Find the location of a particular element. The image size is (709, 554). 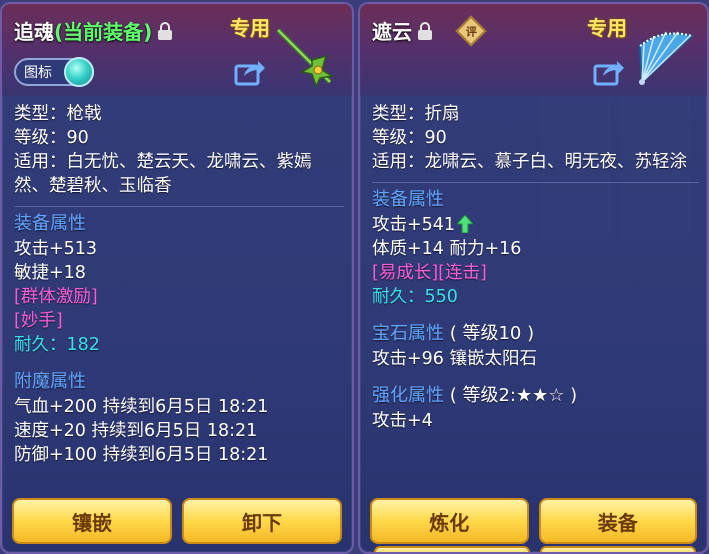

item-name: 追魂(当前装备) is located at coordinates (83, 32).